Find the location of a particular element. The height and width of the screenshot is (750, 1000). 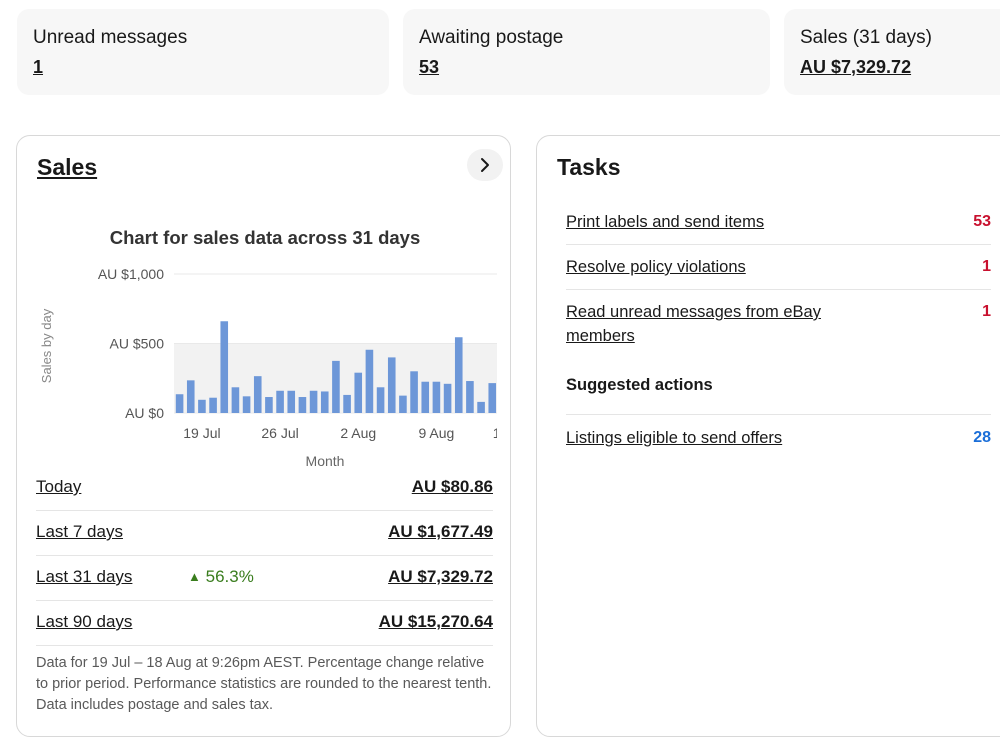

awaiting-postage-count-link: 53 is located at coordinates (429, 67).